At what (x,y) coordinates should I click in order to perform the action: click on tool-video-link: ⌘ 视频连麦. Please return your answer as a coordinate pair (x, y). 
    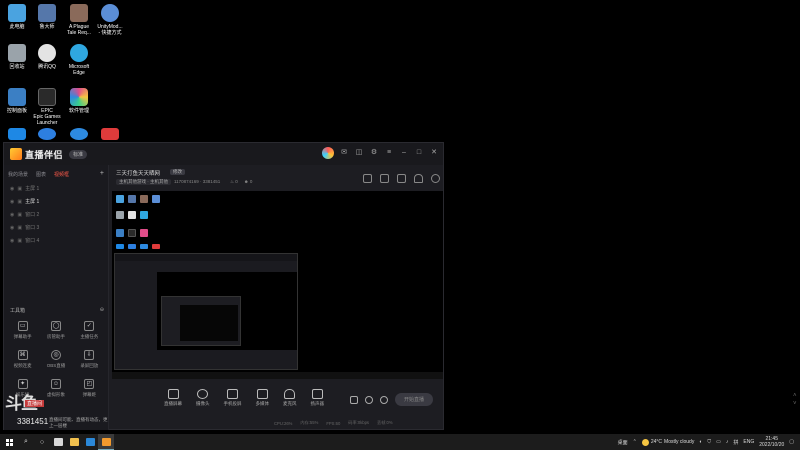
    Looking at the image, I should click on (22, 359).